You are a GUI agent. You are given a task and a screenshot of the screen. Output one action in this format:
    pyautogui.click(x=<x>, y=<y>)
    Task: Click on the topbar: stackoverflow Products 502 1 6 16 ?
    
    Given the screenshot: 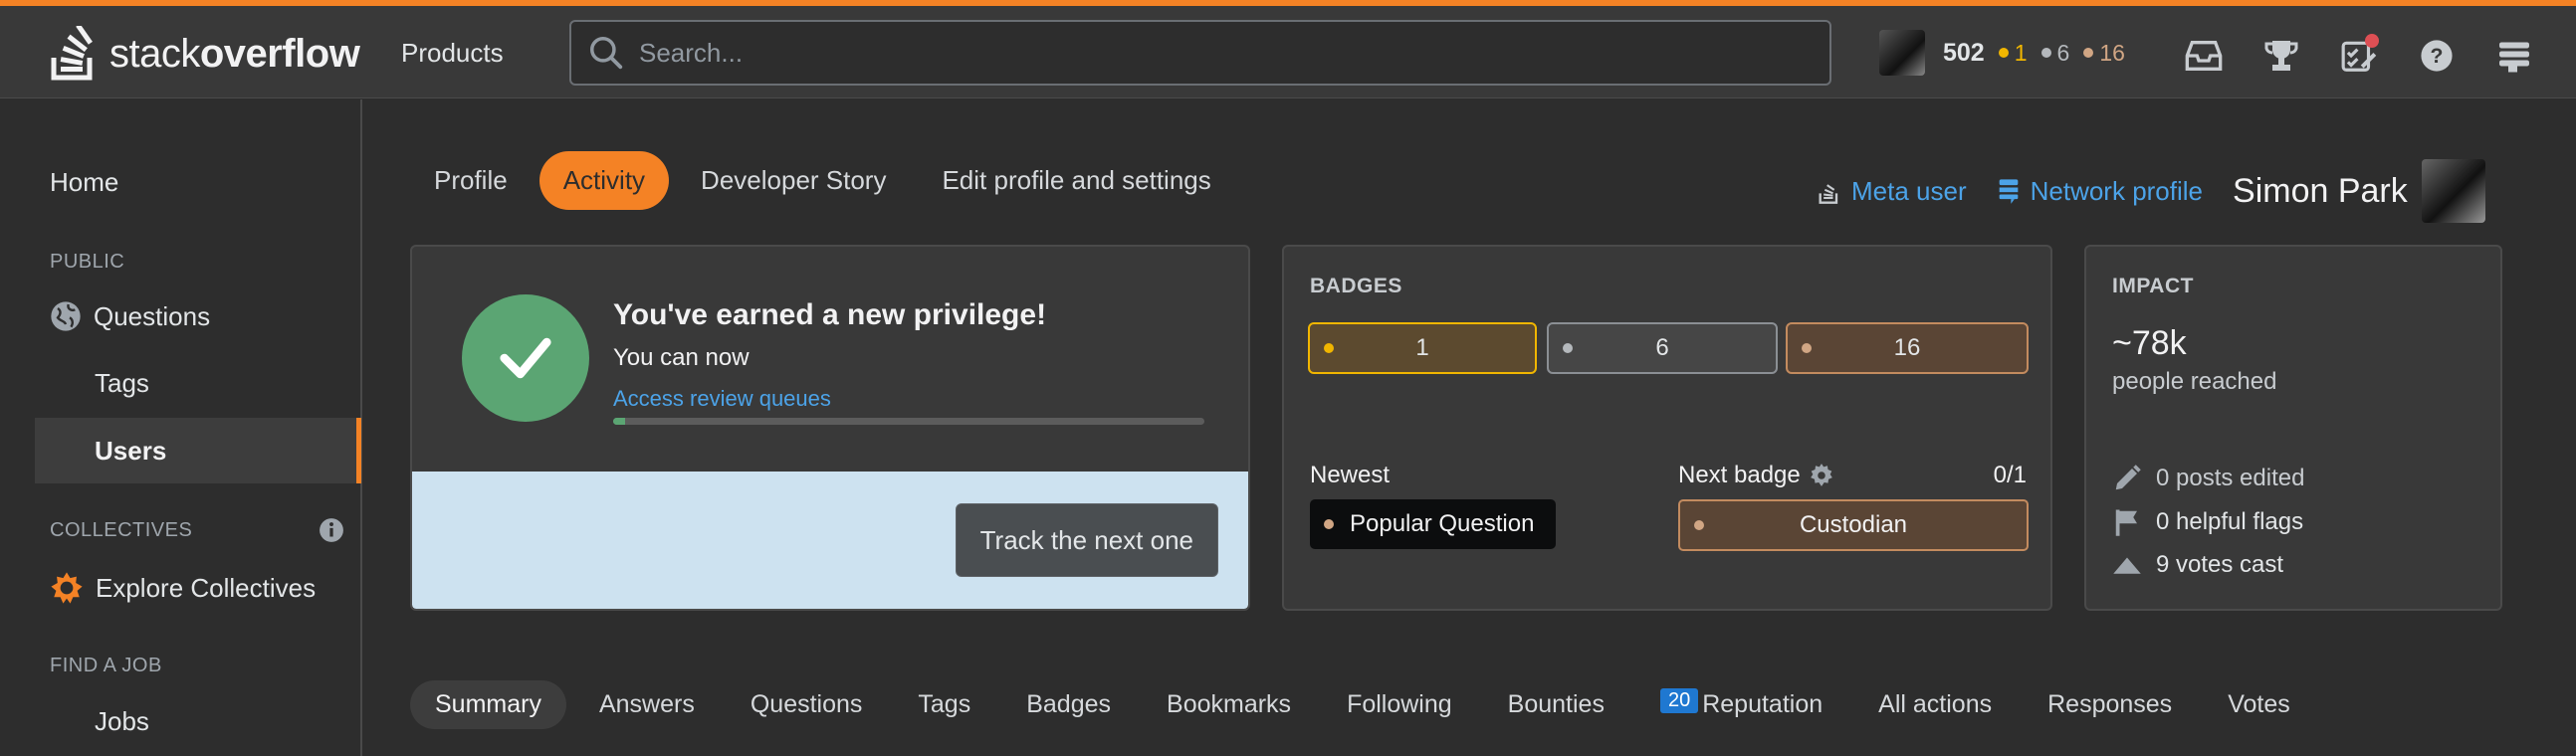 What is the action you would take?
    pyautogui.click(x=1288, y=52)
    